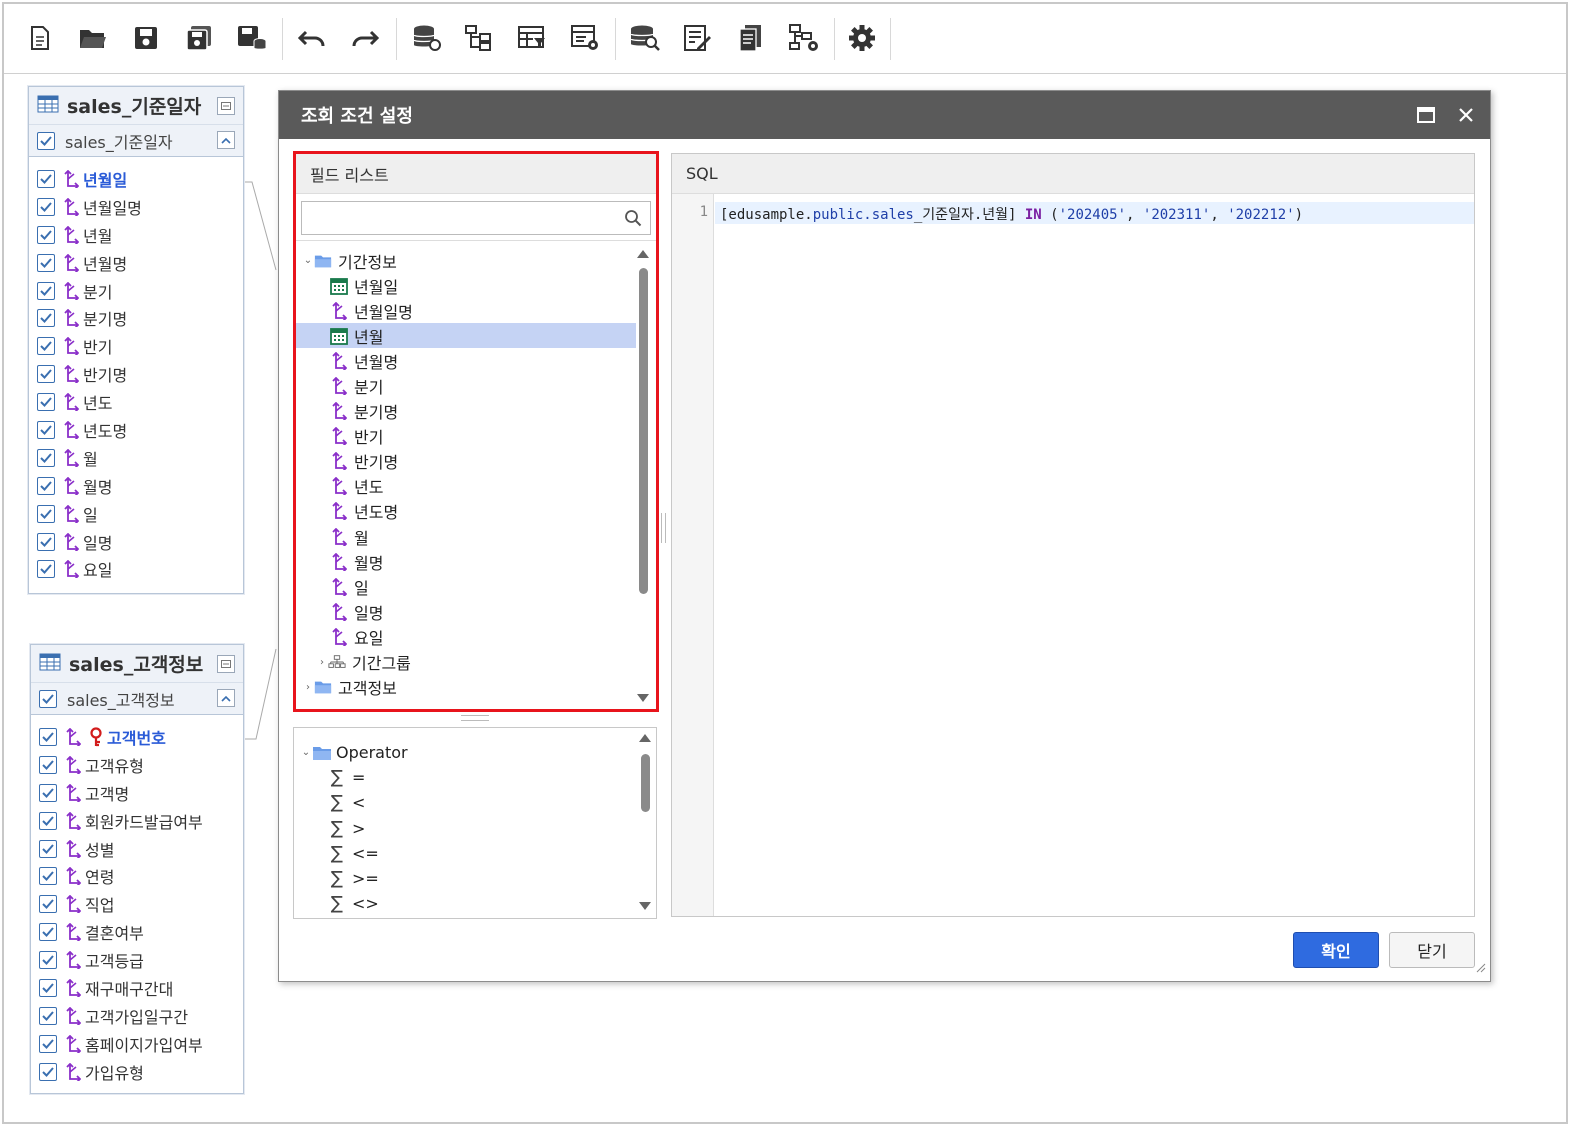 The height and width of the screenshot is (1131, 1576). Describe the element at coordinates (532, 38) in the screenshot. I see `table-filter-icon` at that location.